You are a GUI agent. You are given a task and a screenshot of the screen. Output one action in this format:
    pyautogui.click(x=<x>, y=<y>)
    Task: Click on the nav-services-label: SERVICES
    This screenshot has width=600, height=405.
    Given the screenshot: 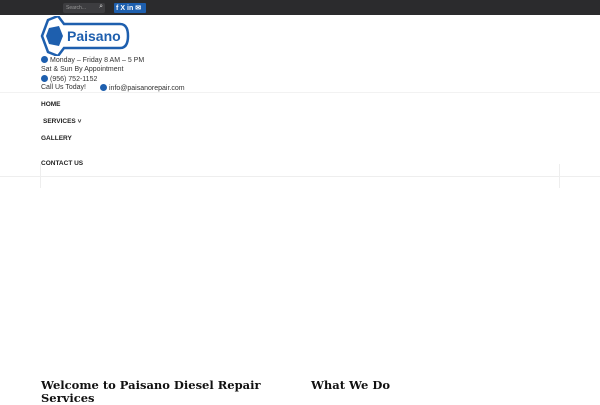 What is the action you would take?
    pyautogui.click(x=59, y=121)
    